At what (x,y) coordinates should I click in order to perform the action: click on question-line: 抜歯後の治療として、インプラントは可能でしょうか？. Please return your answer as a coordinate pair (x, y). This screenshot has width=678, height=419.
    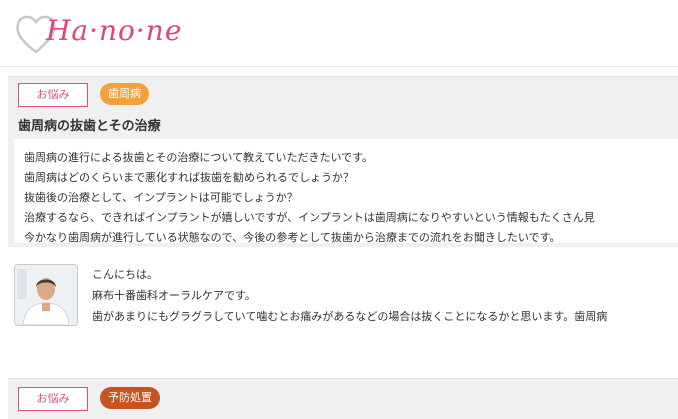
    Looking at the image, I should click on (161, 197).